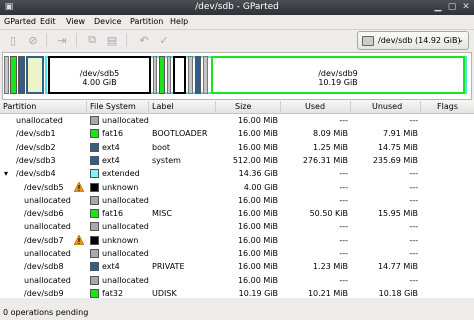  Describe the element at coordinates (92, 40) in the screenshot. I see `copy-icon: ⧉` at that location.